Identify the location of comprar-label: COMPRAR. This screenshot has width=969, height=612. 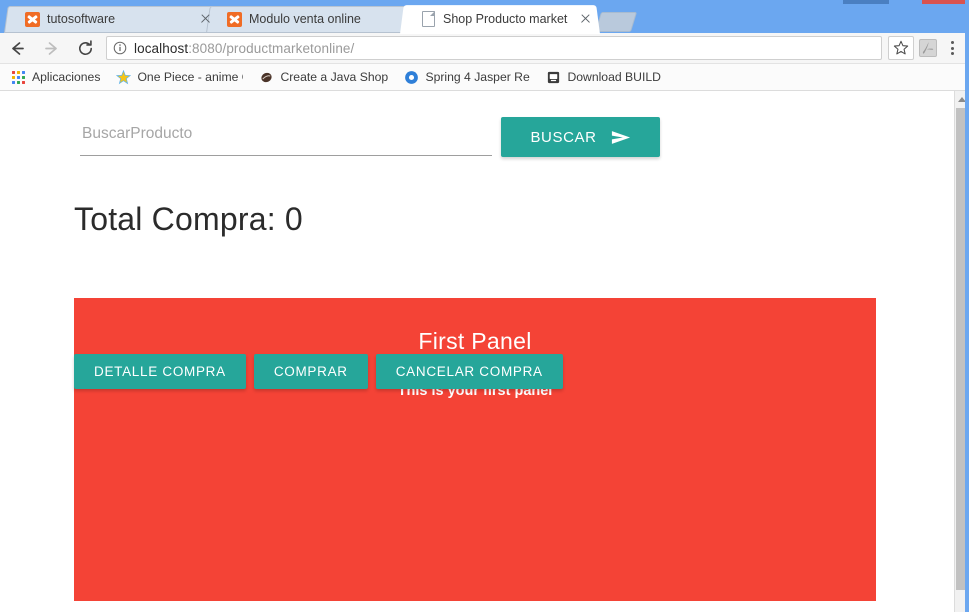
(310, 371).